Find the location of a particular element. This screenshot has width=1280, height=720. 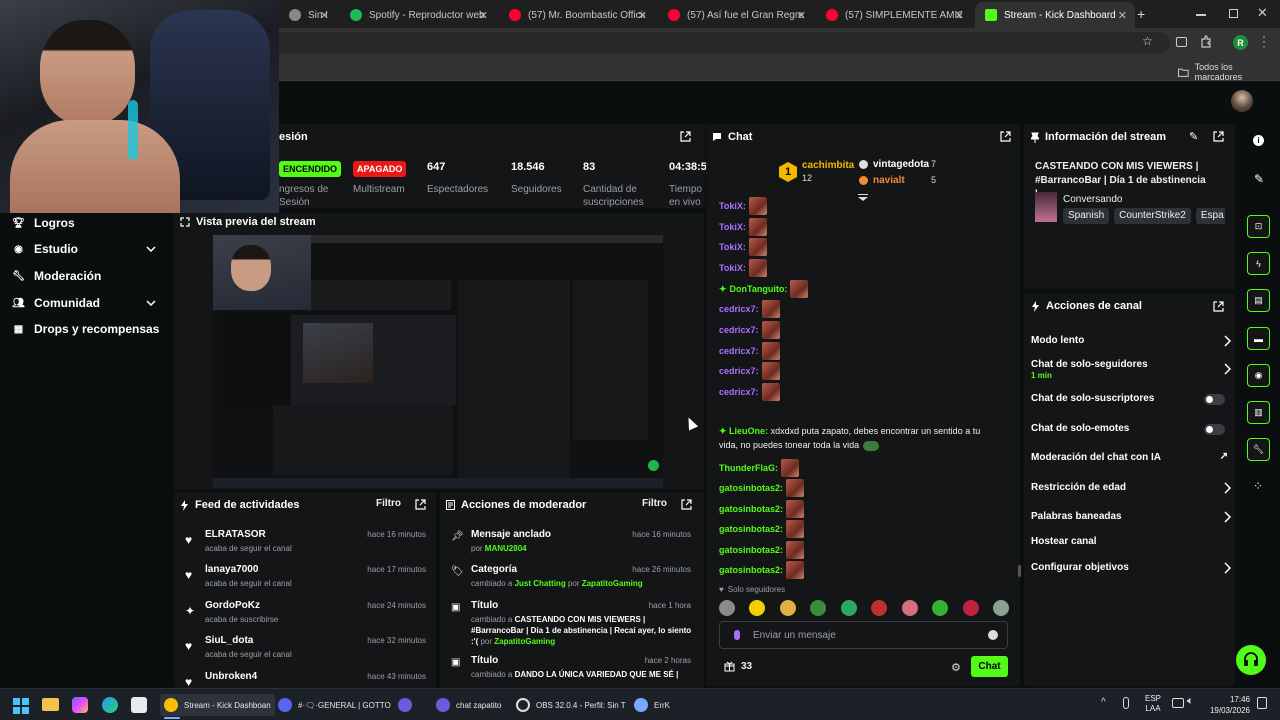

channel-action-item: Configurar objetivos is located at coordinates (1131, 569).